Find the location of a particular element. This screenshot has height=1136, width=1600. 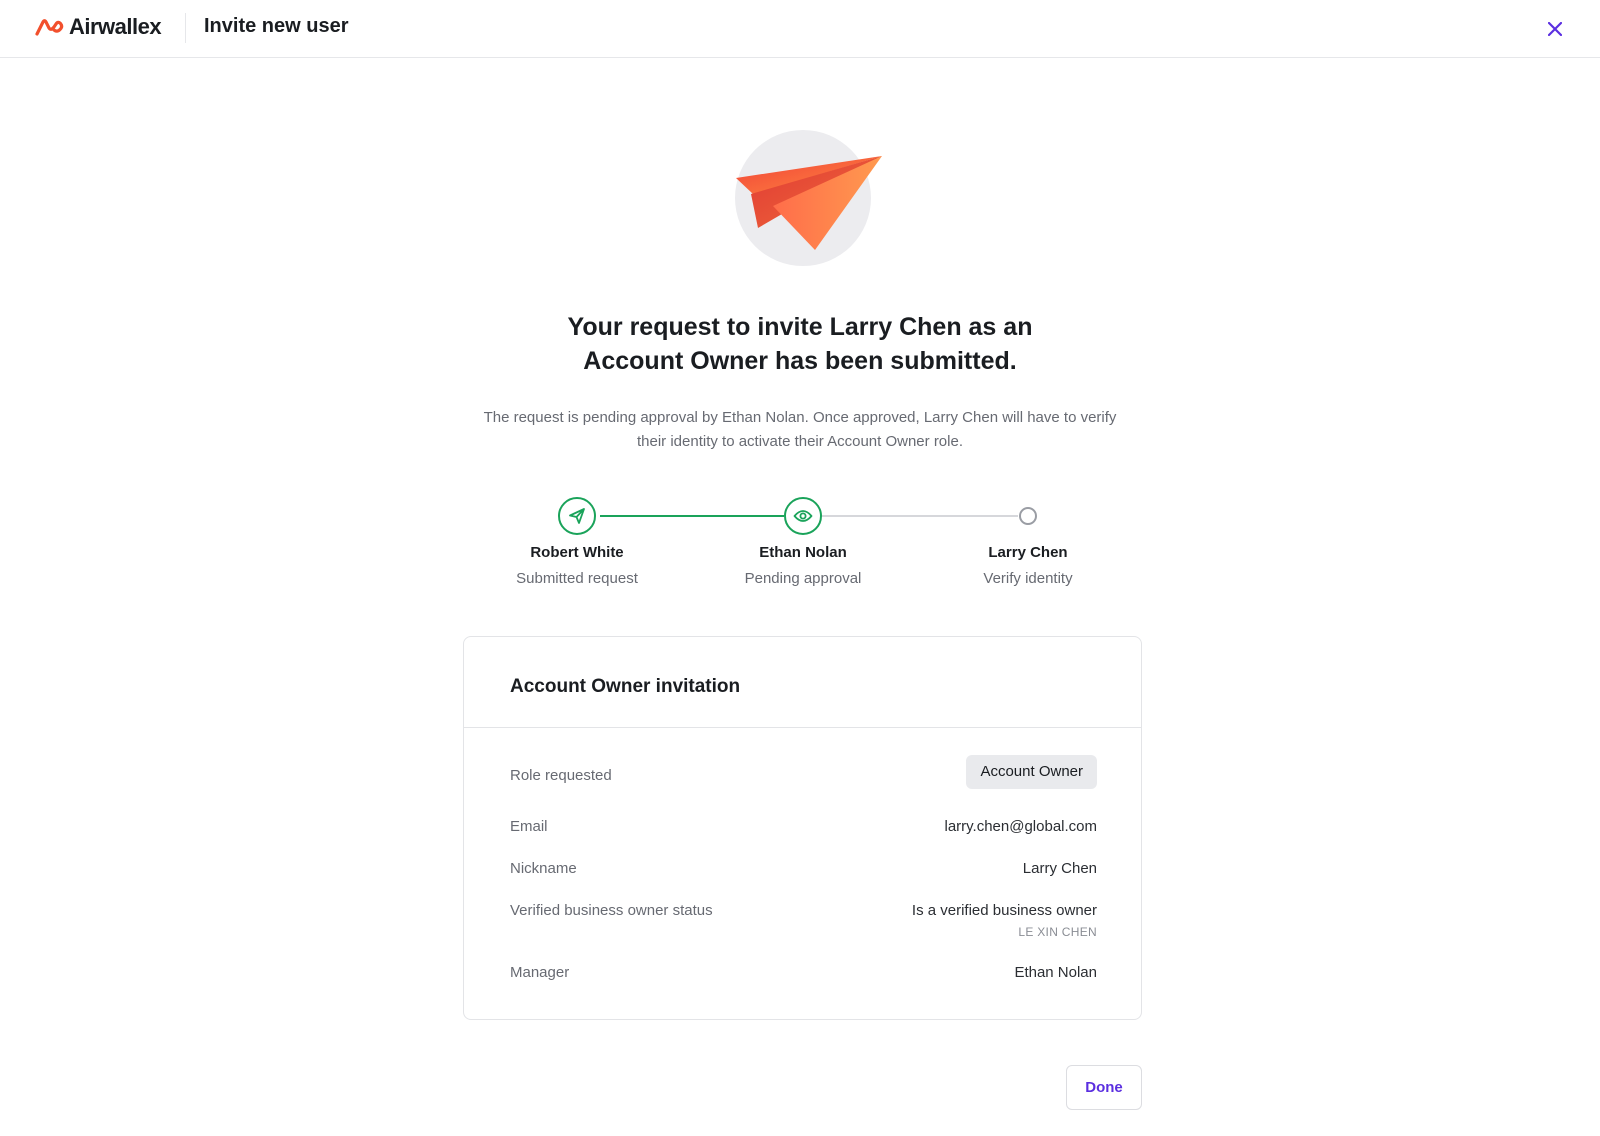

step-3-node is located at coordinates (1028, 516).